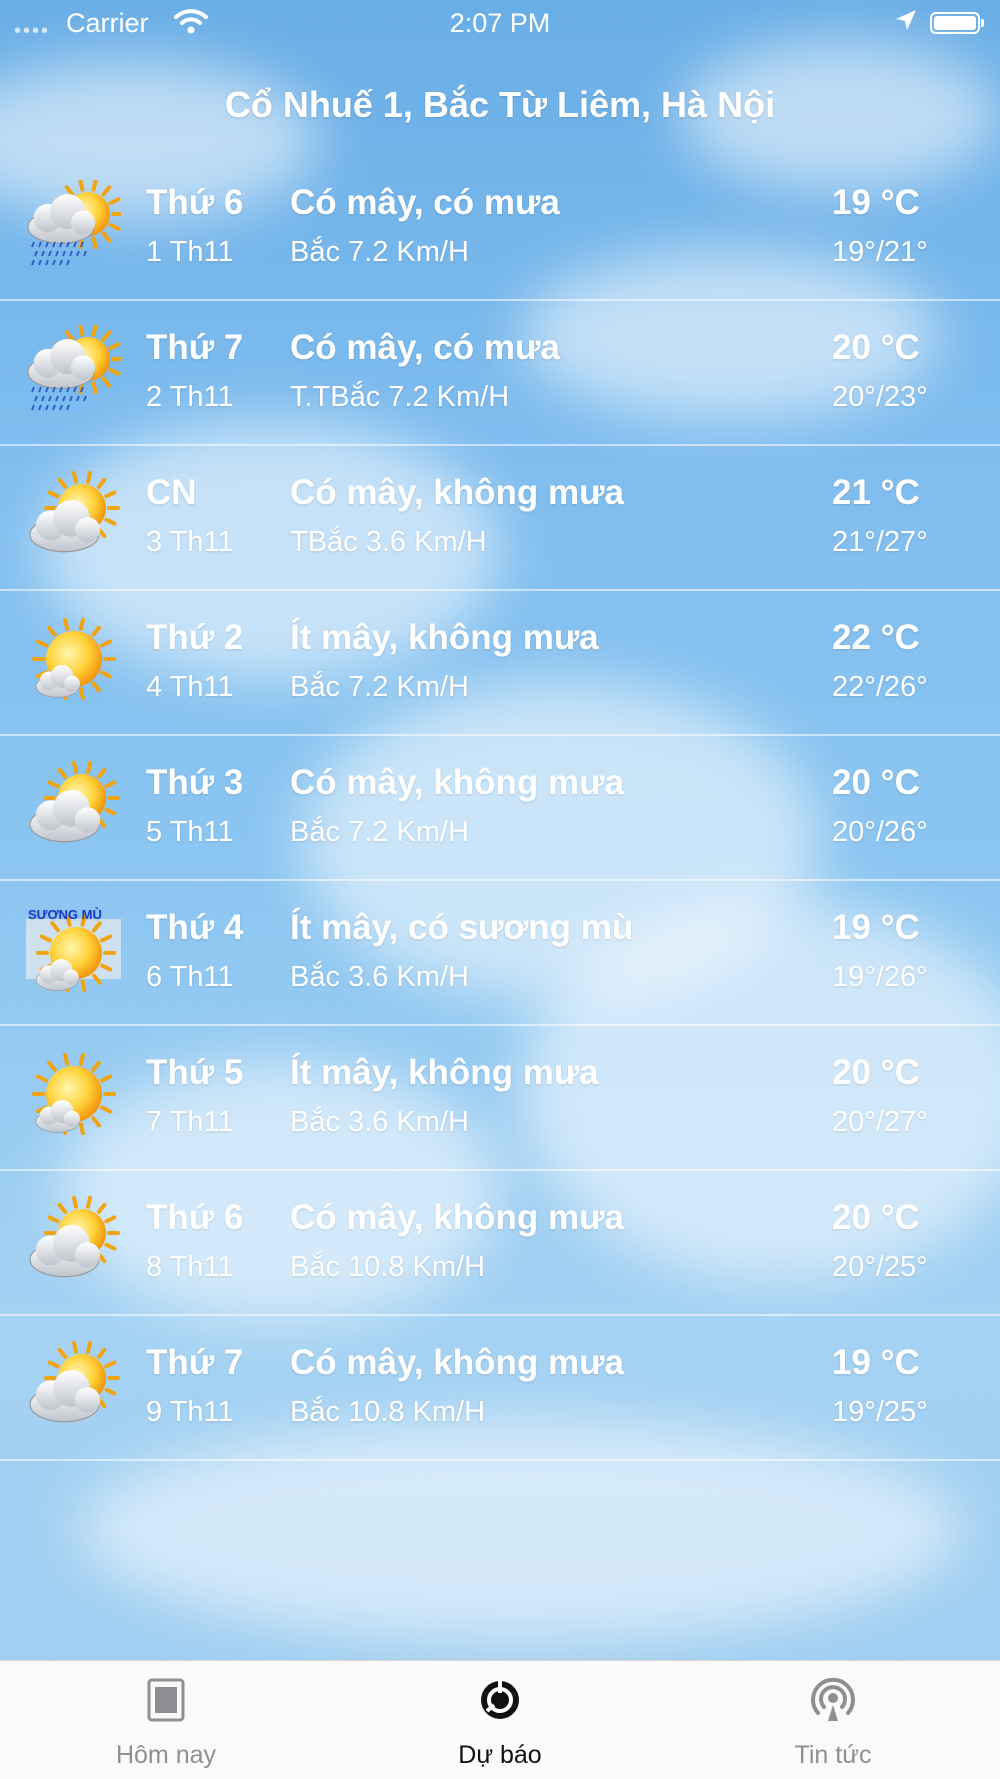 Image resolution: width=1000 pixels, height=1779 pixels. What do you see at coordinates (166, 1755) in the screenshot?
I see `tab-today-label: Hôm nay` at bounding box center [166, 1755].